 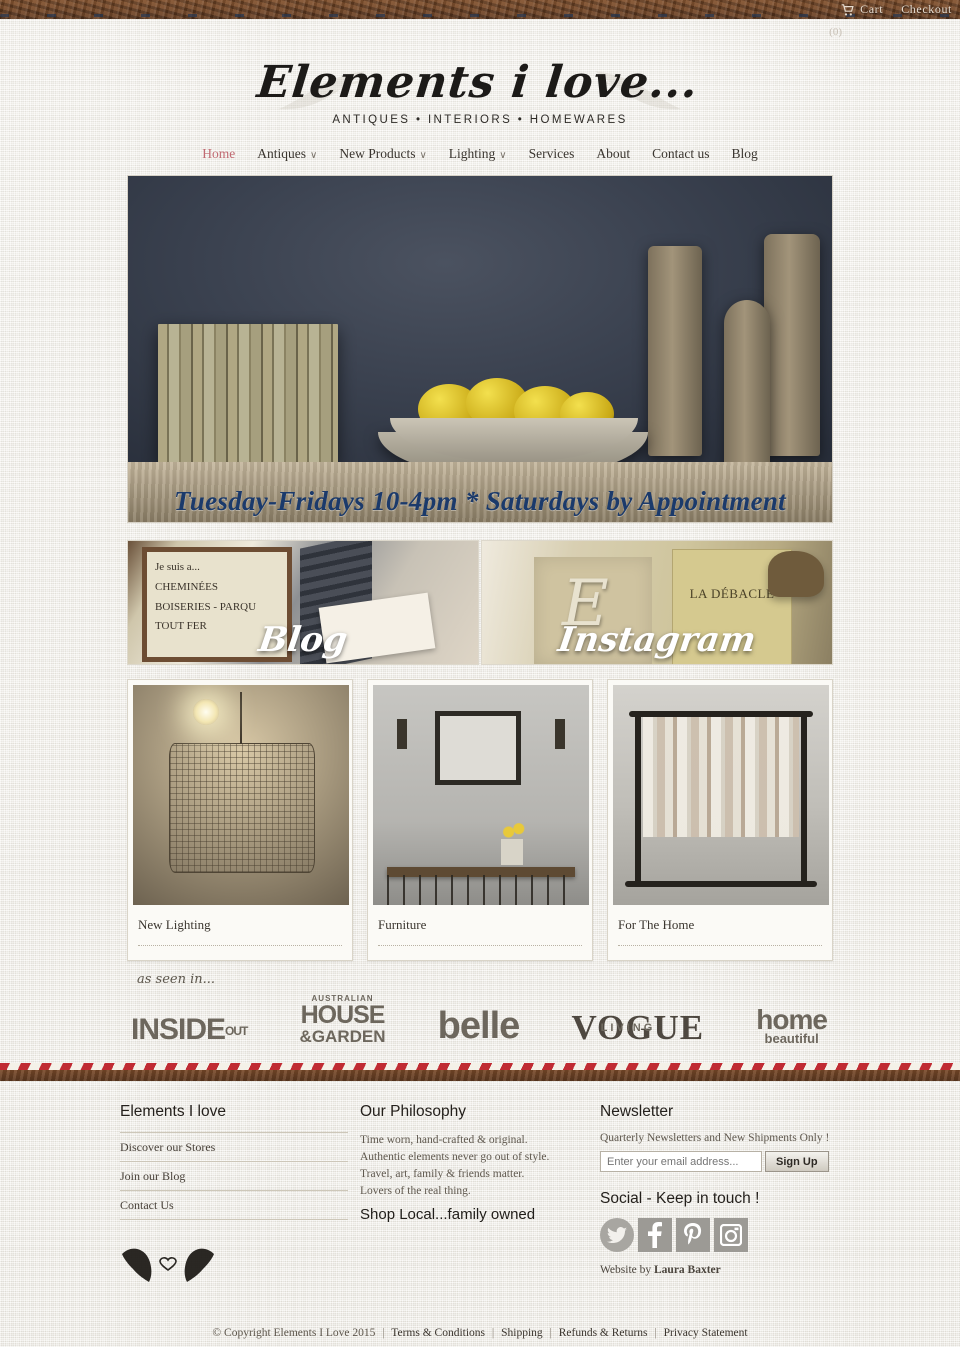 I want to click on furniture-image, so click(x=481, y=795).